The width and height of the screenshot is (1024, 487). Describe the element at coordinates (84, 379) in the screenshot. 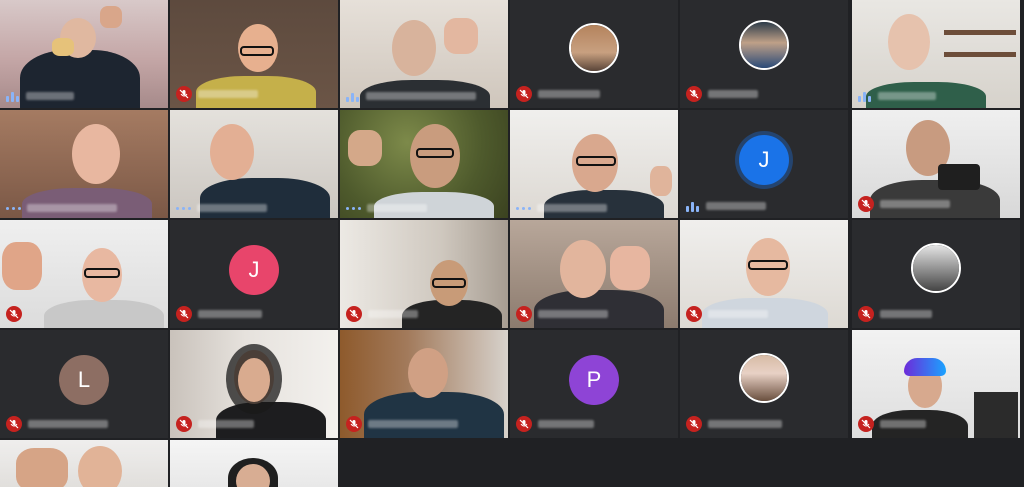

I see `participant-avatar: L` at that location.